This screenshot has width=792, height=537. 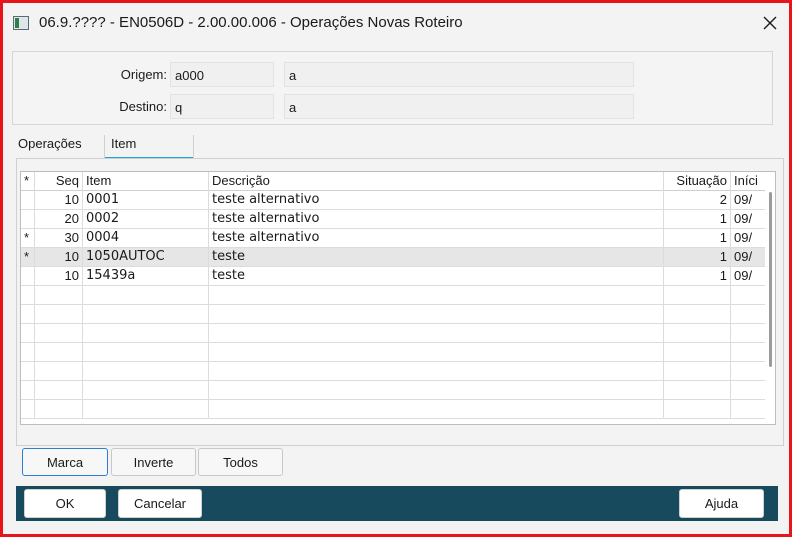 I want to click on destino-desc-field: a, so click(x=459, y=106).